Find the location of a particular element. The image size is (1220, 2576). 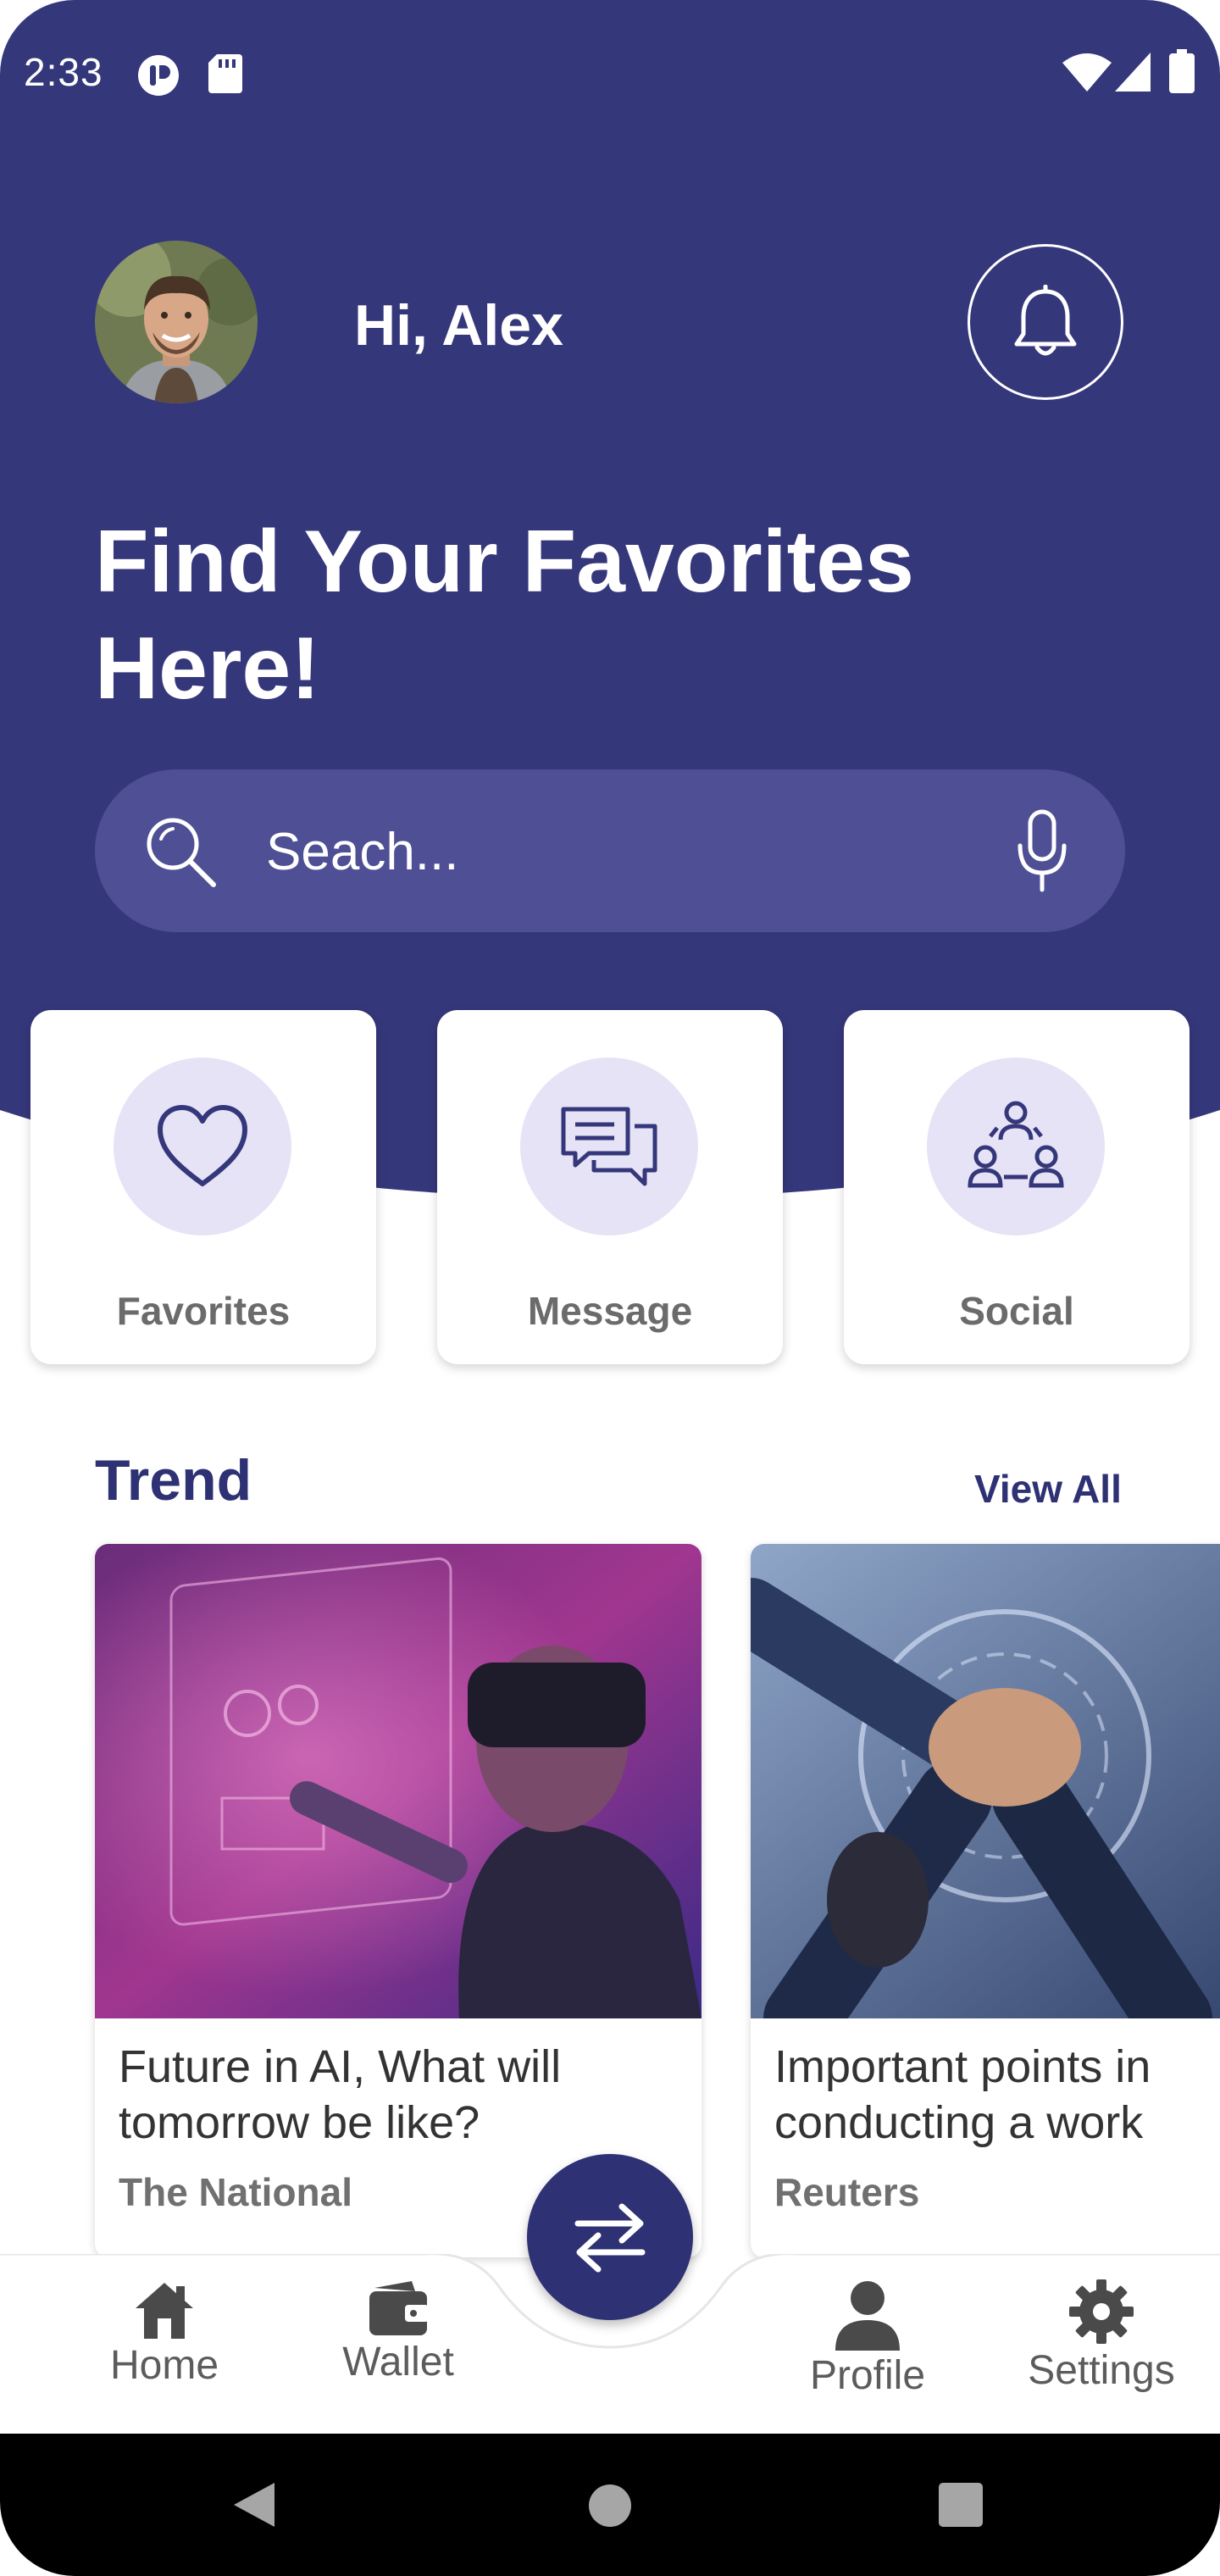

nav-item-home: Home is located at coordinates (164, 2344).